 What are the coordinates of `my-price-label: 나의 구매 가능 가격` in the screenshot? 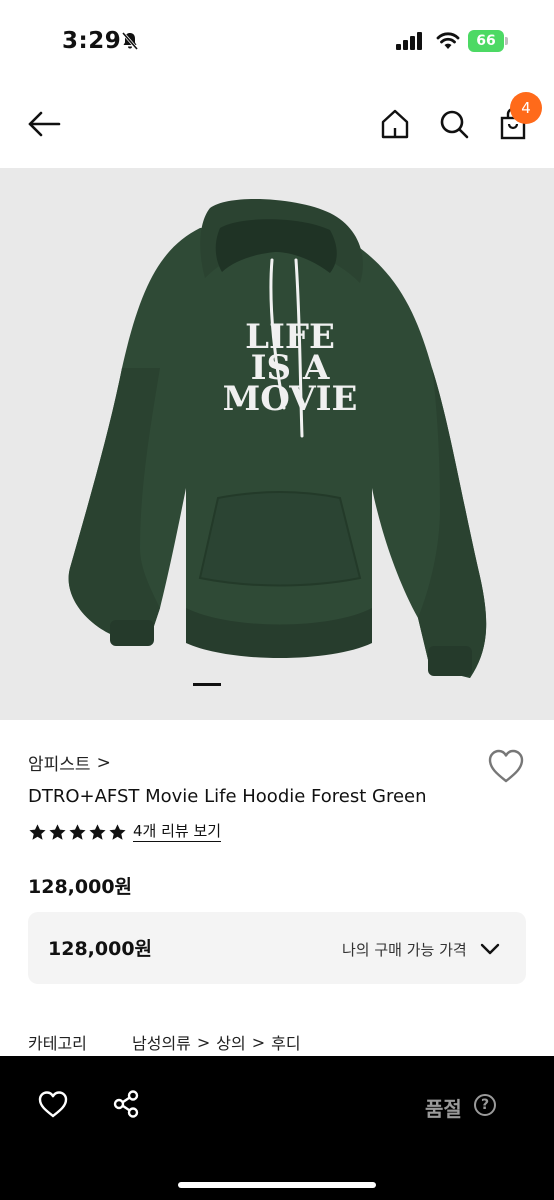 It's located at (404, 950).